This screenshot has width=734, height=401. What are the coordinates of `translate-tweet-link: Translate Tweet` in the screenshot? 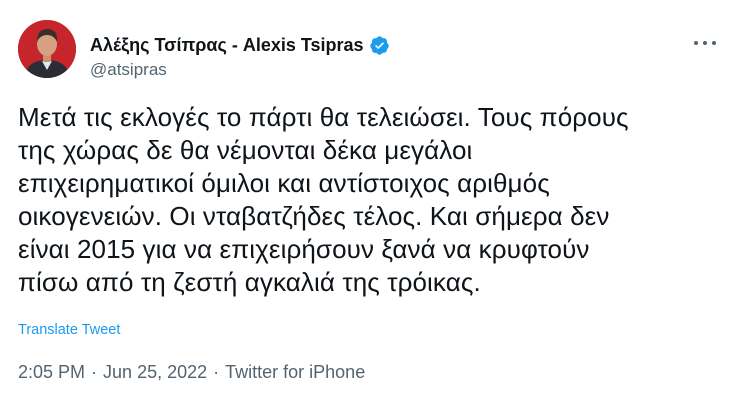 It's located at (69, 330).